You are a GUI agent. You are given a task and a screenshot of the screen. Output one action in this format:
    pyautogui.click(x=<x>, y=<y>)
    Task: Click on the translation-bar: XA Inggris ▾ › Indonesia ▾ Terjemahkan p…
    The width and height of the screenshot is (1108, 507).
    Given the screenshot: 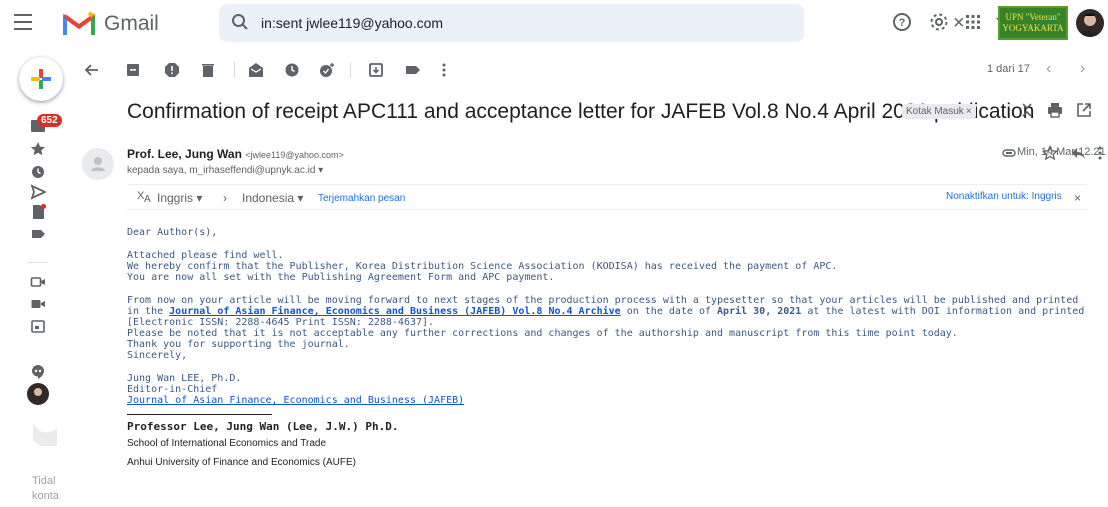 What is the action you would take?
    pyautogui.click(x=607, y=197)
    